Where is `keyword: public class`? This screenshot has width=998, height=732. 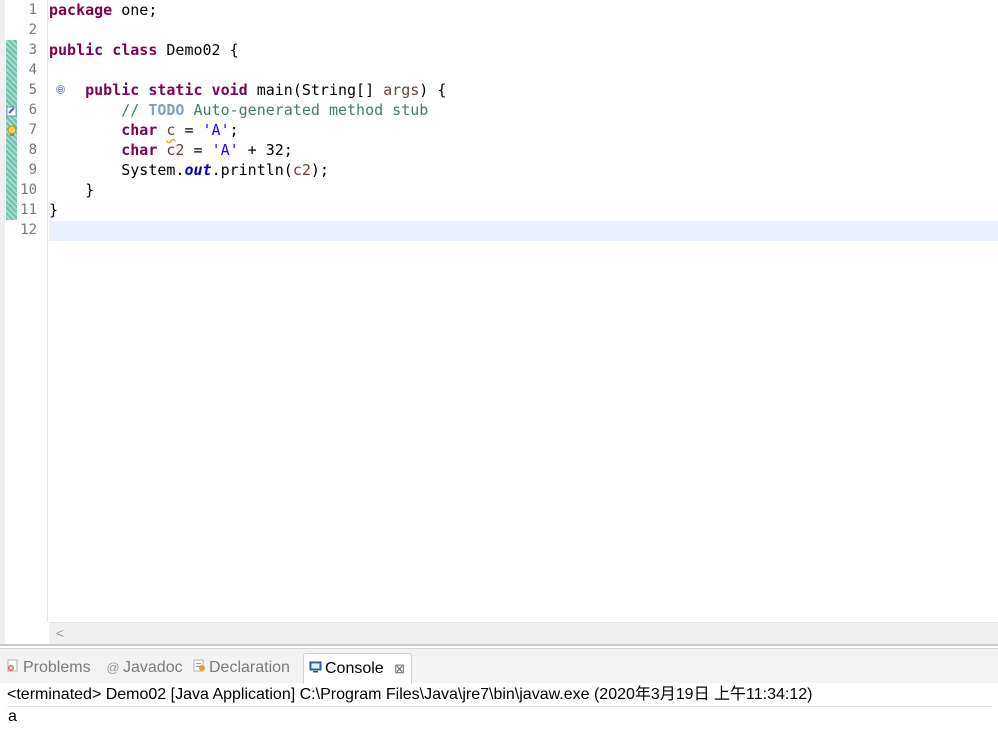 keyword: public class is located at coordinates (103, 50).